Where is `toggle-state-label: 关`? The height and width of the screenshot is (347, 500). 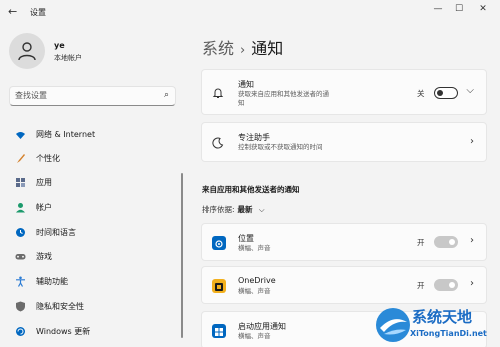 toggle-state-label: 关 is located at coordinates (421, 93).